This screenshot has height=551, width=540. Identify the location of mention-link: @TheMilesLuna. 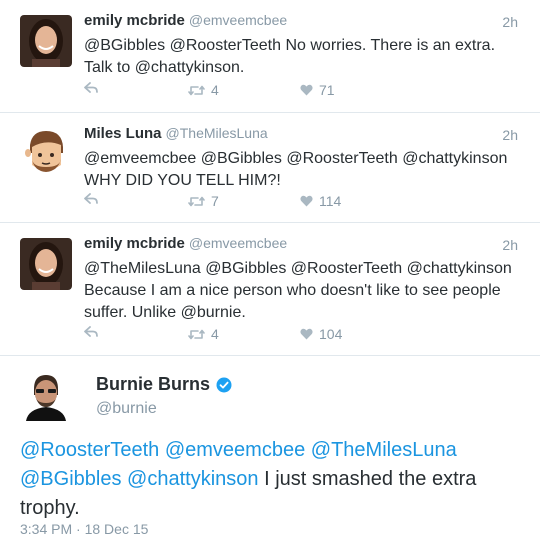
(384, 450).